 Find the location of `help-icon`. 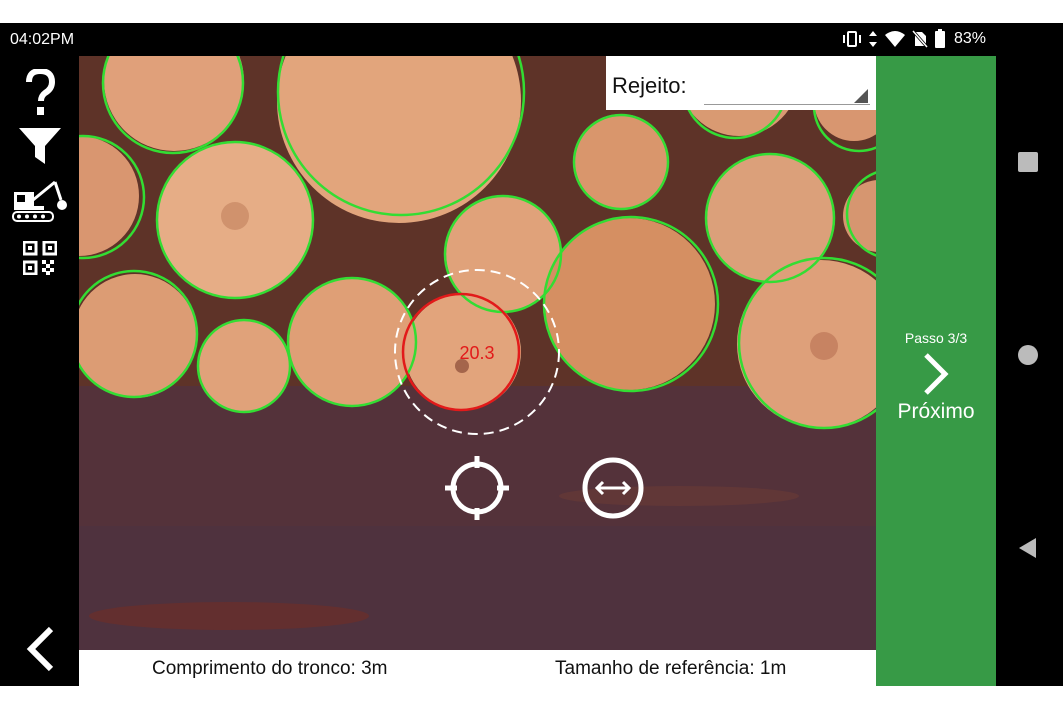

help-icon is located at coordinates (40, 92).